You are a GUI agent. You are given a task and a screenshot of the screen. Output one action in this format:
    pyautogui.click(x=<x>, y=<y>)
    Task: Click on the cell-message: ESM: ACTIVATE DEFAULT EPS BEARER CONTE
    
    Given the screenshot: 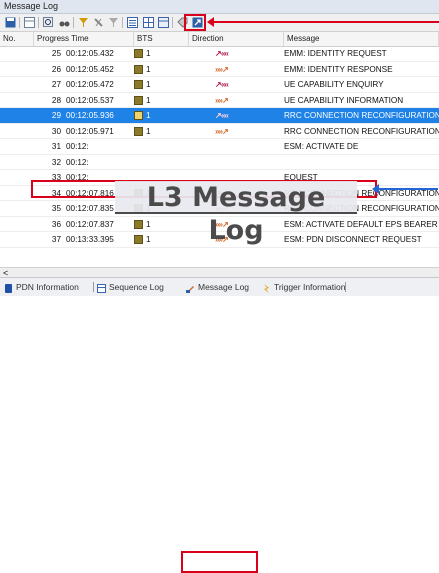 What is the action you would take?
    pyautogui.click(x=361, y=224)
    